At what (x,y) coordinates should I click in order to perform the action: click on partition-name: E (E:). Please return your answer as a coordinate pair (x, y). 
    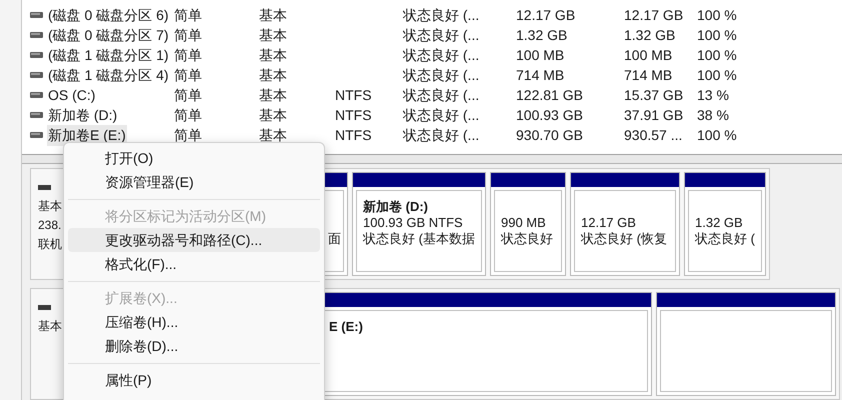
    Looking at the image, I should click on (346, 327).